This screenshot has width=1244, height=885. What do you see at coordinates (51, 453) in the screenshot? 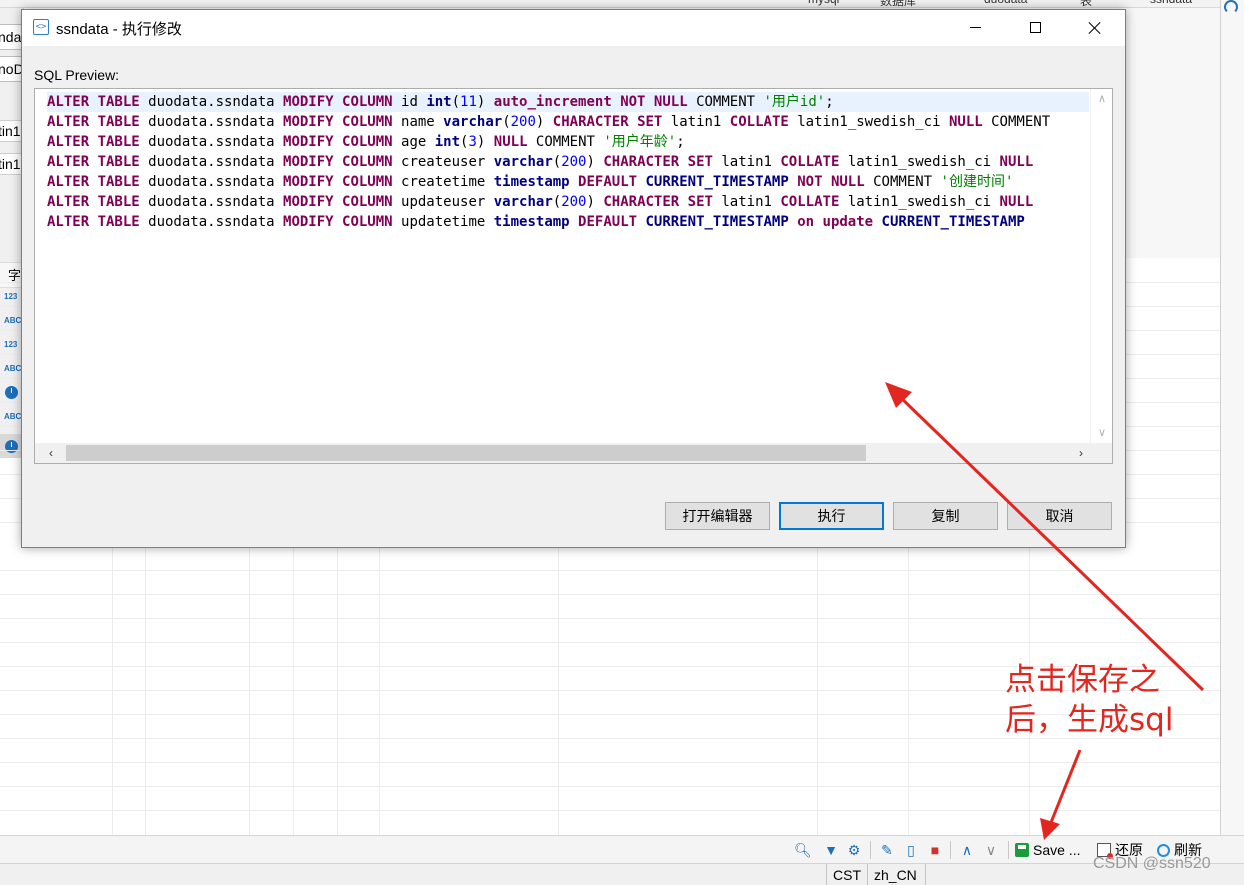
I see `scroll-left-icon: ‹` at bounding box center [51, 453].